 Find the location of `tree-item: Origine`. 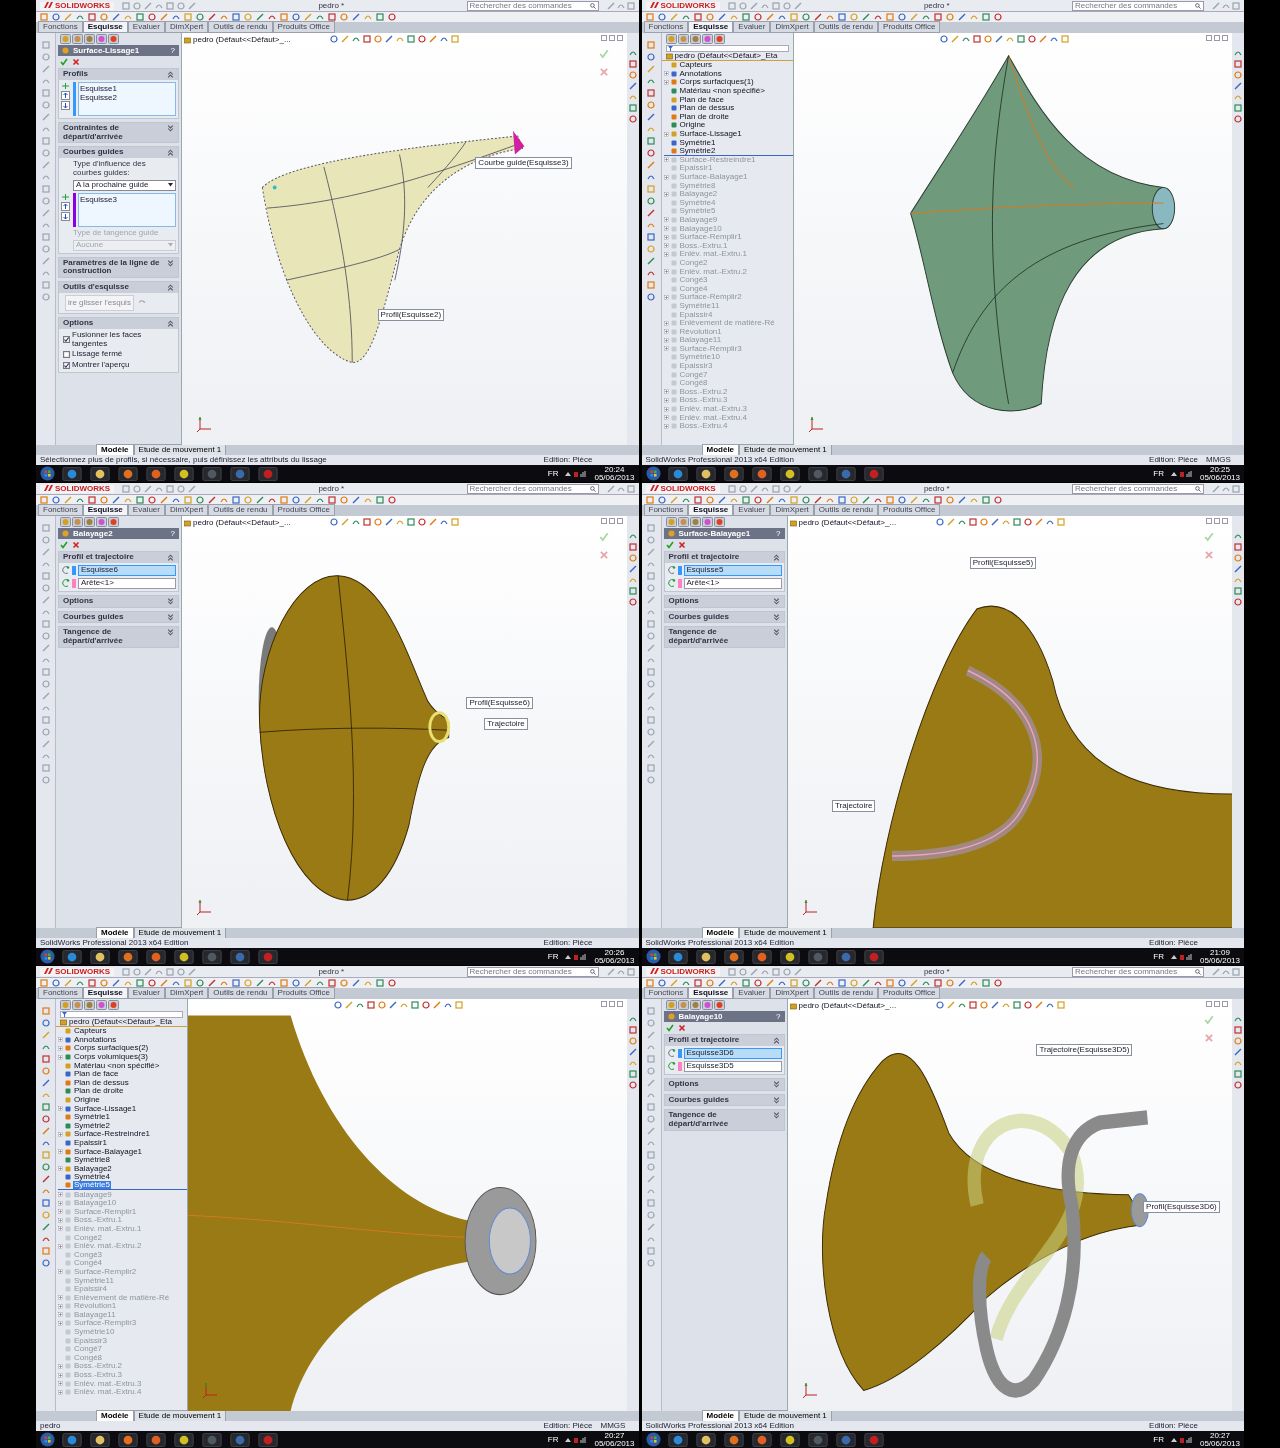

tree-item: Origine is located at coordinates (692, 125).